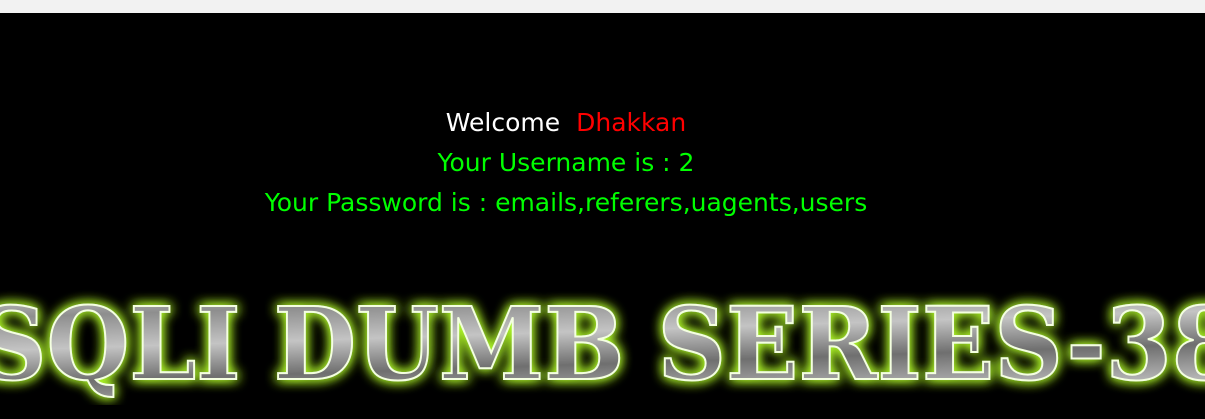  I want to click on welcome-username: Dhakkan, so click(631, 122).